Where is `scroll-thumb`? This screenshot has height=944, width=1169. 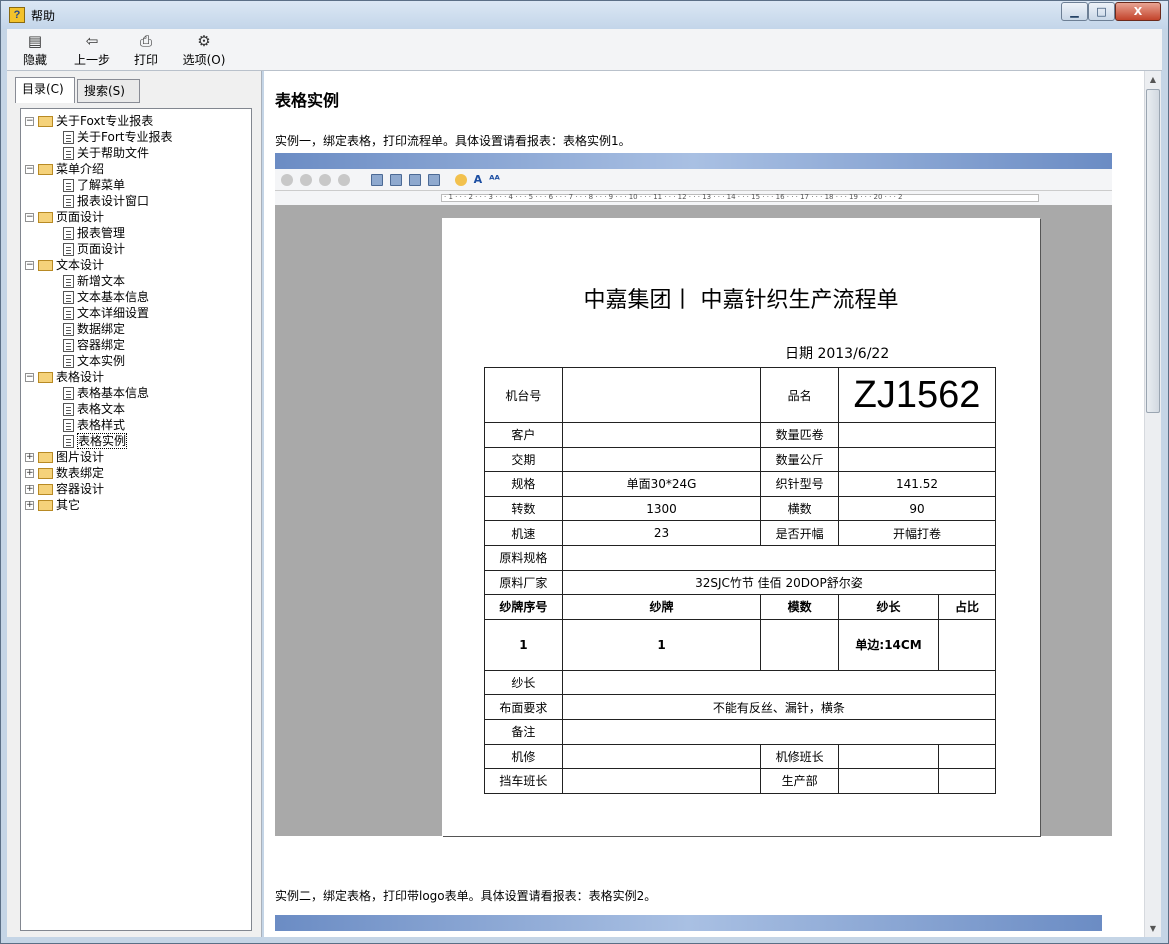 scroll-thumb is located at coordinates (1153, 251).